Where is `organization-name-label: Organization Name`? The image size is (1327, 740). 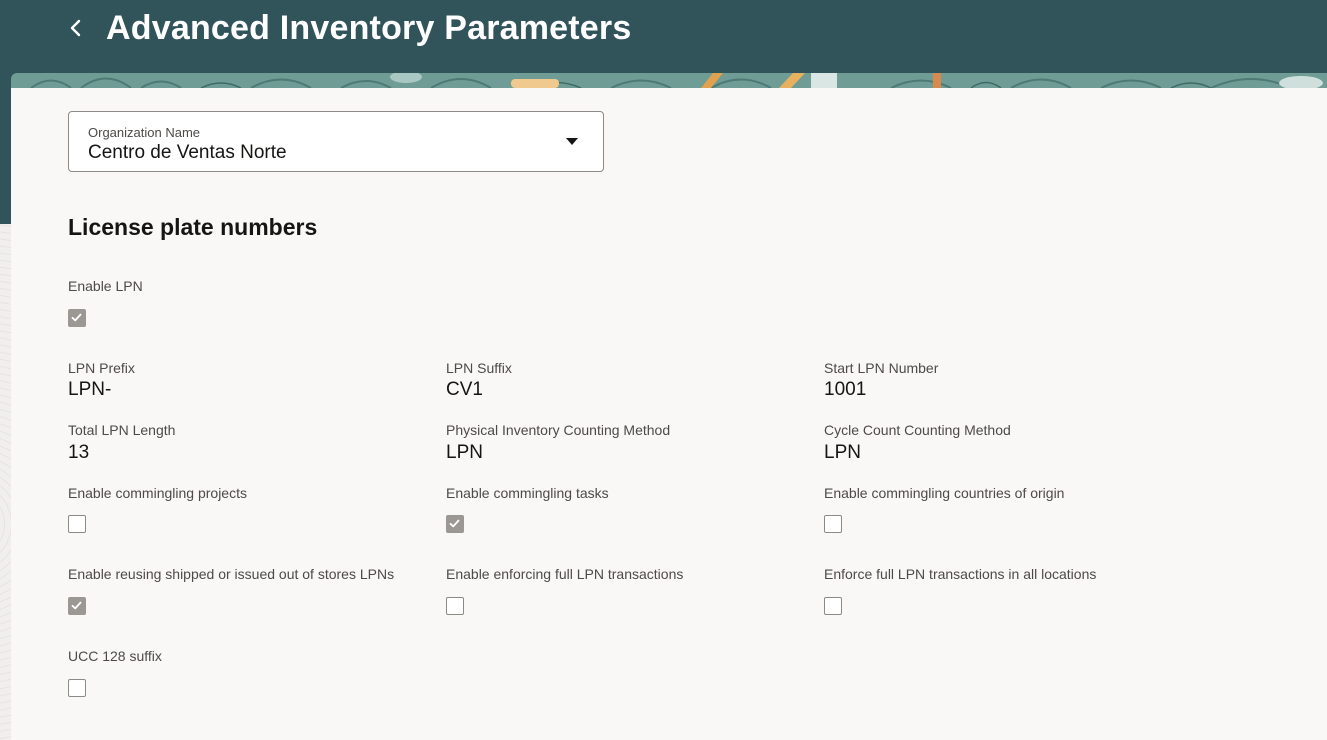
organization-name-label: Organization Name is located at coordinates (144, 132).